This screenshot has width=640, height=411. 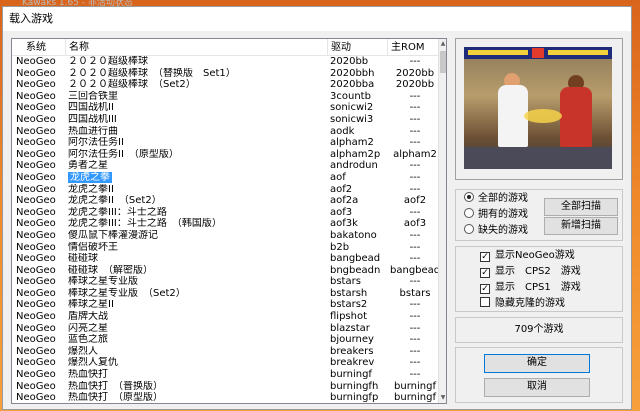 I want to click on checkbox-show-cps2: ✓ 显示 CPS2 游戏, so click(x=530, y=272).